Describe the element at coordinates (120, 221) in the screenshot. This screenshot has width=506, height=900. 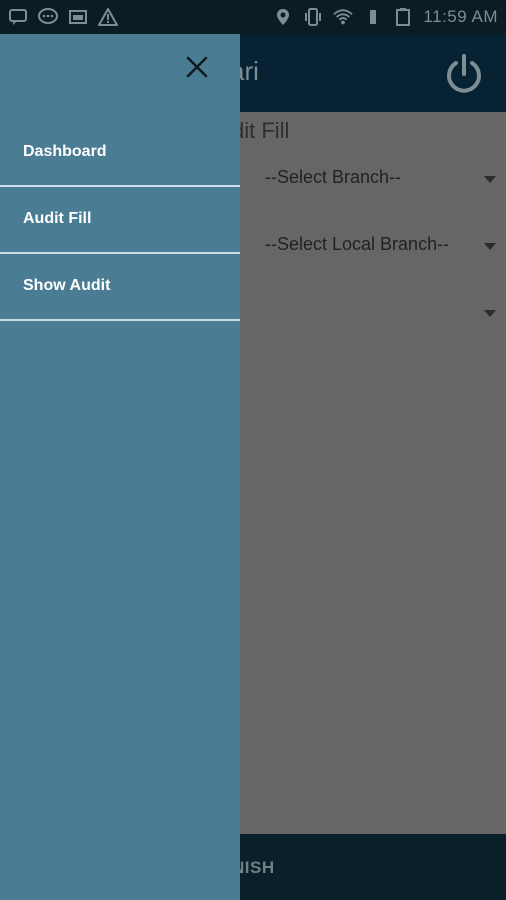
I see `drawer-item-audit-fill: Audit Fill` at that location.